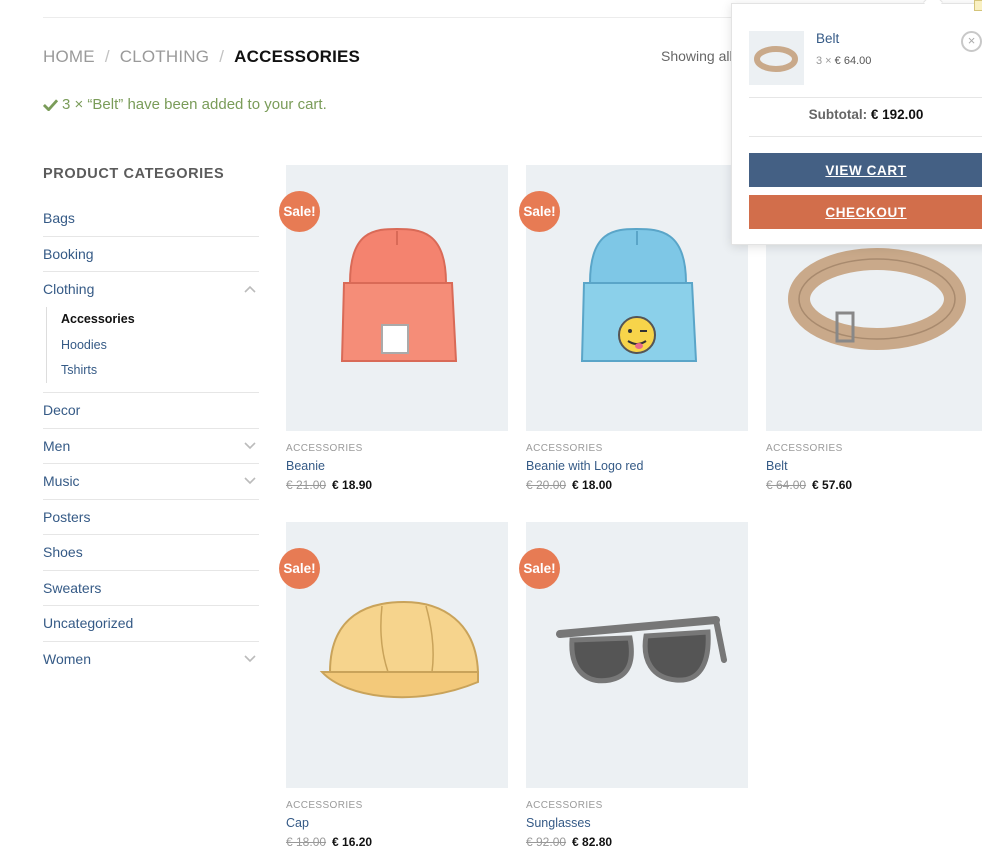 This screenshot has height=848, width=982. I want to click on product-title-link: Cap, so click(397, 823).